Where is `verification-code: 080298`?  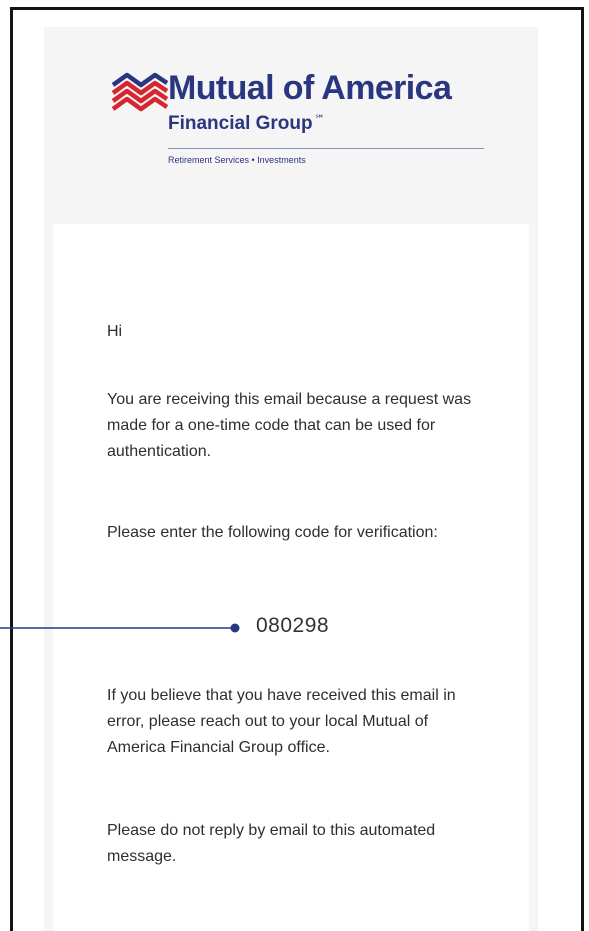 verification-code: 080298 is located at coordinates (293, 625).